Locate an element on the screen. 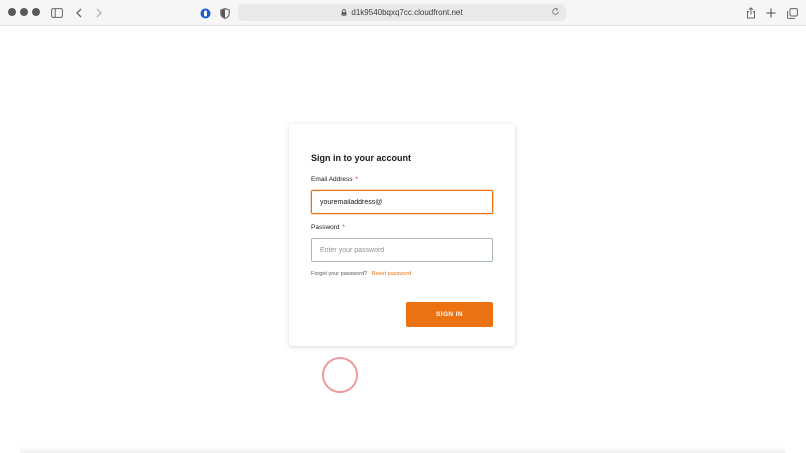 This screenshot has height=453, width=806. password-required-marker: * is located at coordinates (343, 227).